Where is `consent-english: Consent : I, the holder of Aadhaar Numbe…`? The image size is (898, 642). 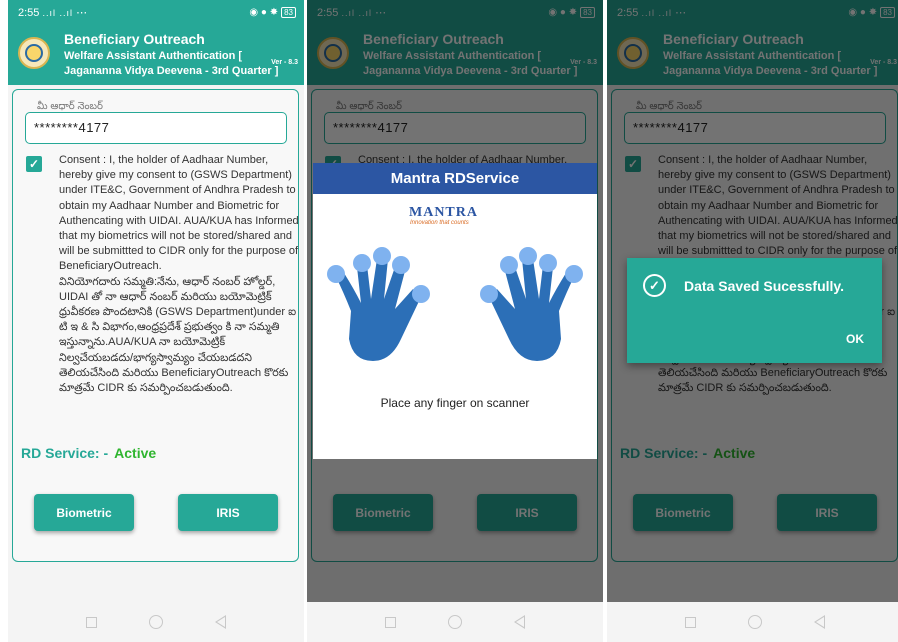 consent-english: Consent : I, the holder of Aadhaar Numbe… is located at coordinates (179, 213).